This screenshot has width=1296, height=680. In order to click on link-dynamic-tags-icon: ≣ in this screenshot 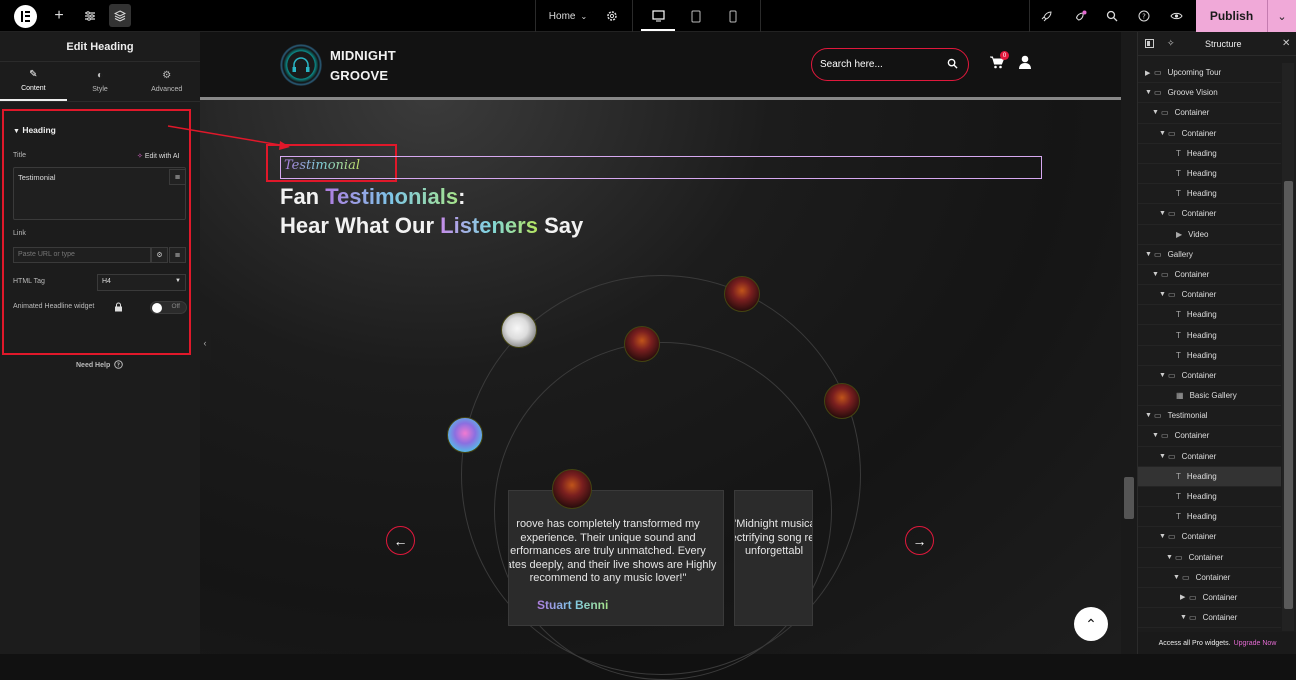, I will do `click(177, 255)`.